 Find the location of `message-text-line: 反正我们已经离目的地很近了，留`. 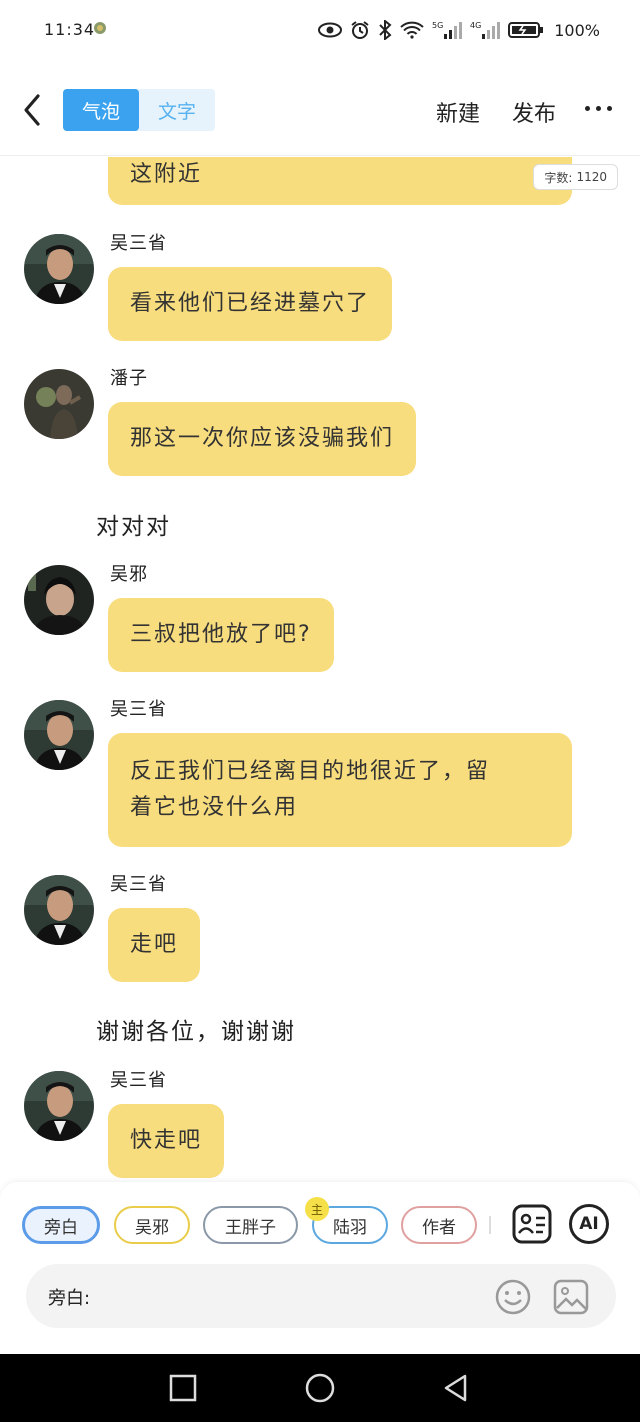

message-text-line: 反正我们已经离目的地很近了，留 is located at coordinates (310, 771).